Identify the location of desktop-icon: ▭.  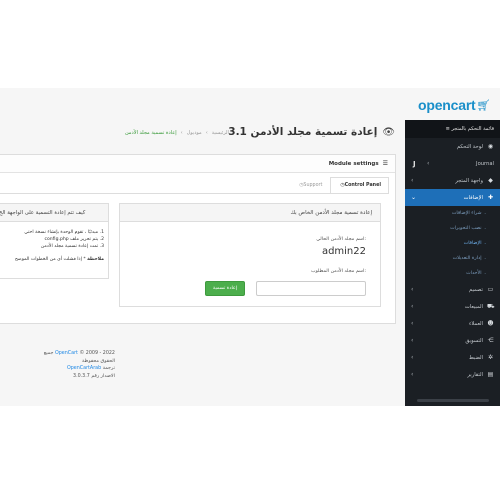
(490, 289).